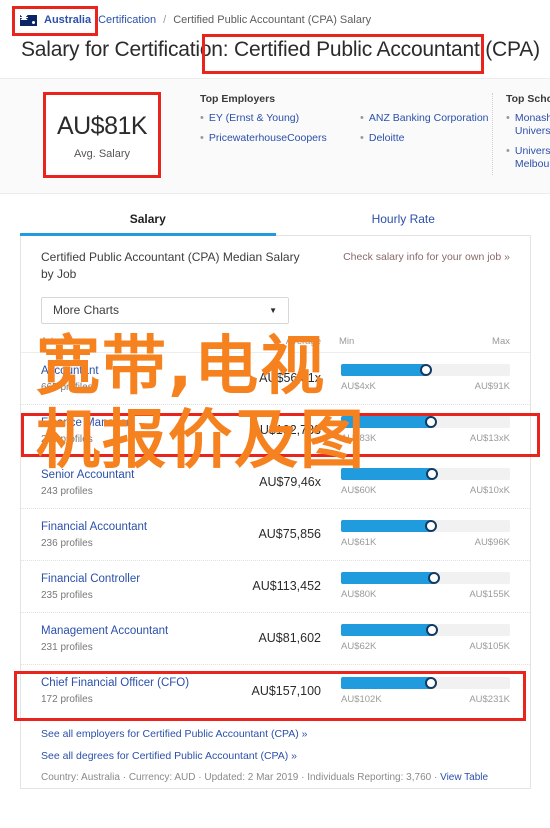 Image resolution: width=550 pixels, height=828 pixels. What do you see at coordinates (492, 387) in the screenshot?
I see `row-max-label: AU$91K` at bounding box center [492, 387].